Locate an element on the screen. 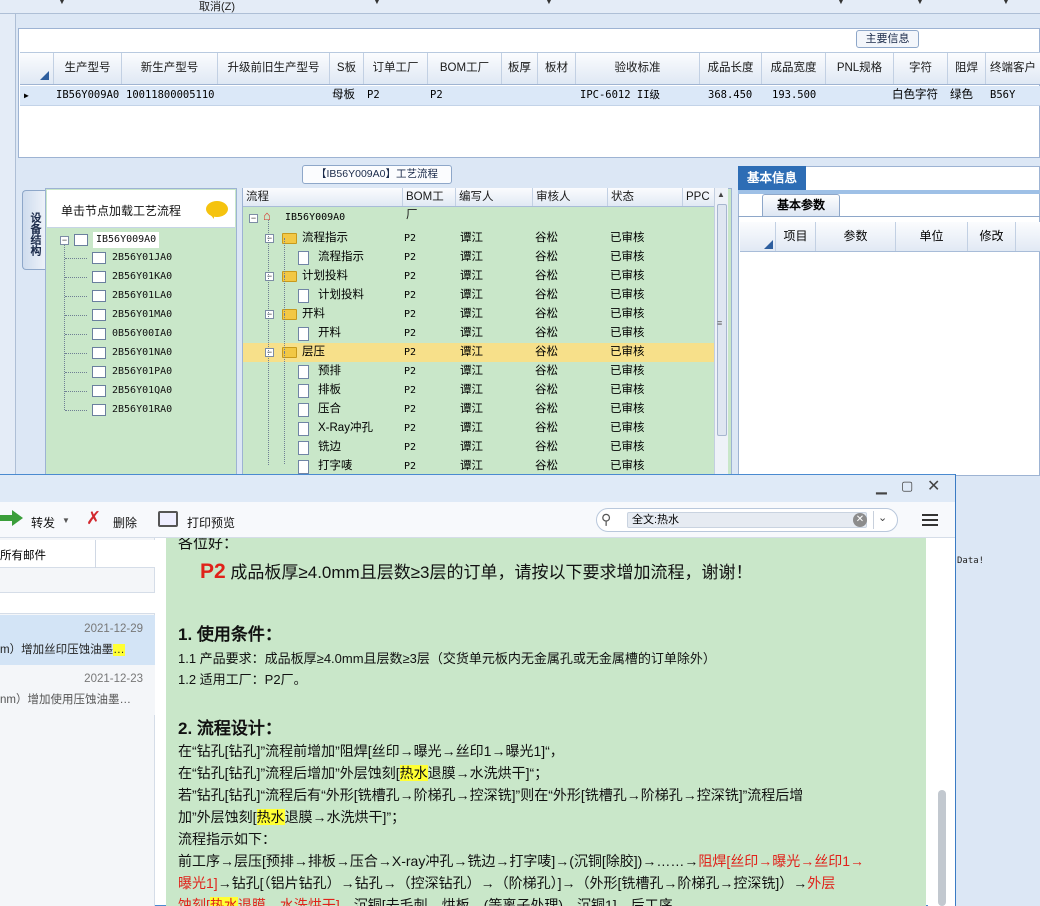  maximize-icon: ▢ is located at coordinates (907, 486).